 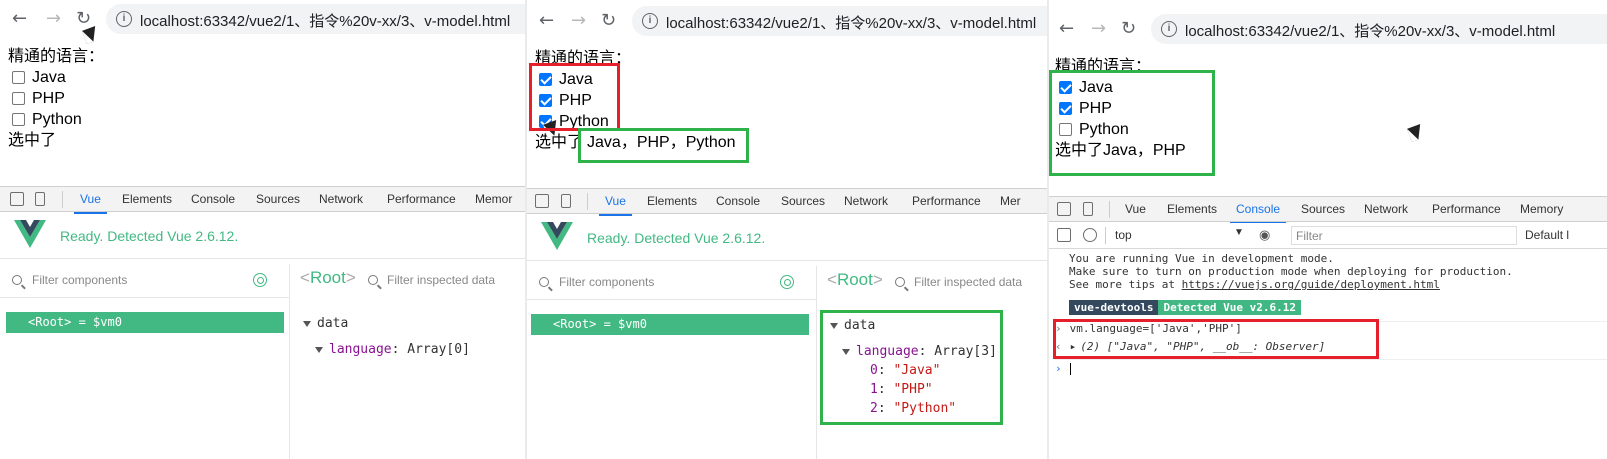 I want to click on log-levels-select: Default l, so click(x=1547, y=235).